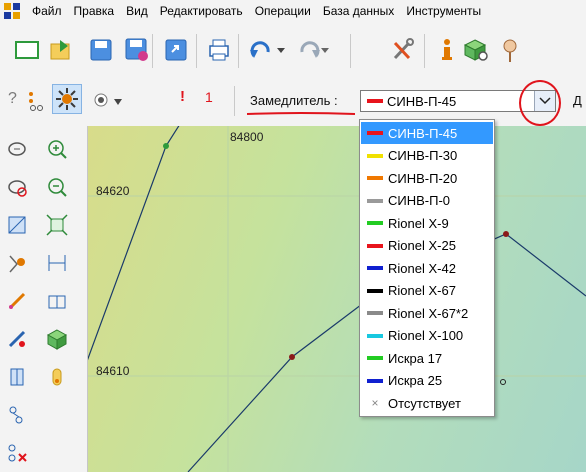  I want to click on dropdown-option: СИНВ-П-30, so click(427, 156).